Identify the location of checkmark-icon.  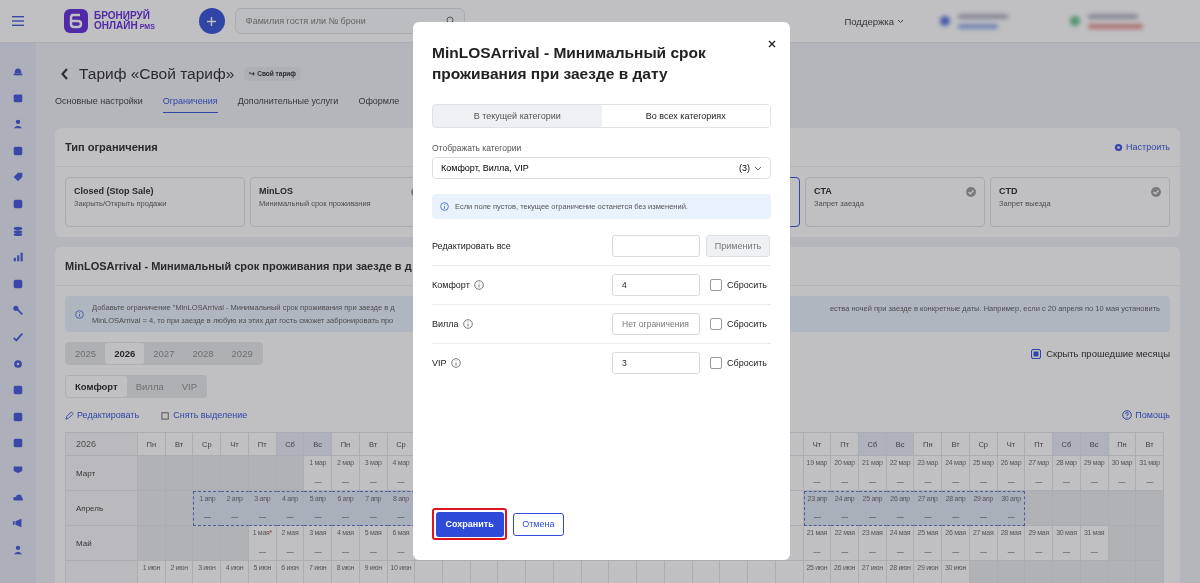
(18, 336).